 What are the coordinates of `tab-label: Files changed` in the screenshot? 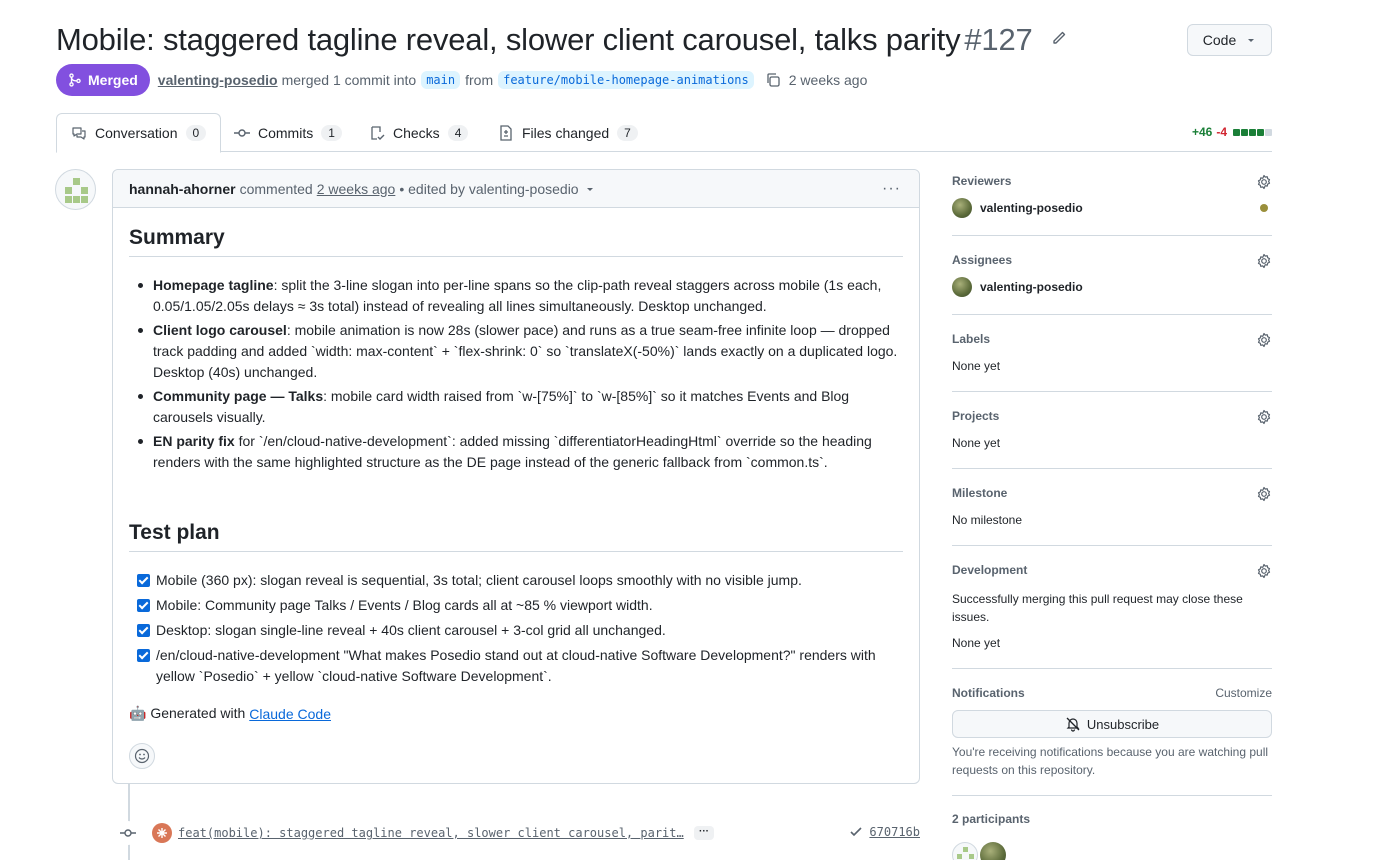 It's located at (566, 132).